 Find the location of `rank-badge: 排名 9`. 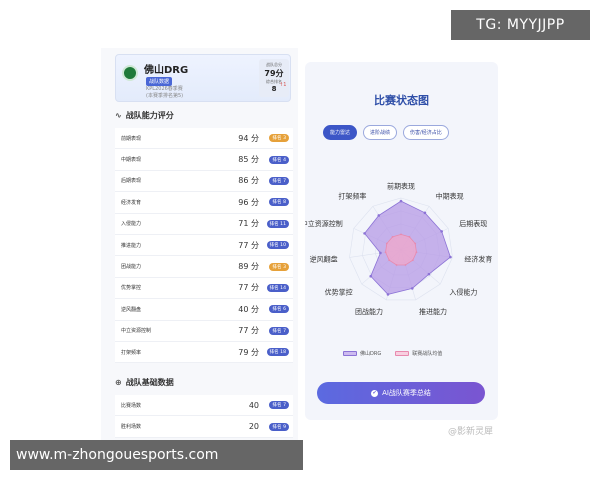

rank-badge: 排名 9 is located at coordinates (279, 426).